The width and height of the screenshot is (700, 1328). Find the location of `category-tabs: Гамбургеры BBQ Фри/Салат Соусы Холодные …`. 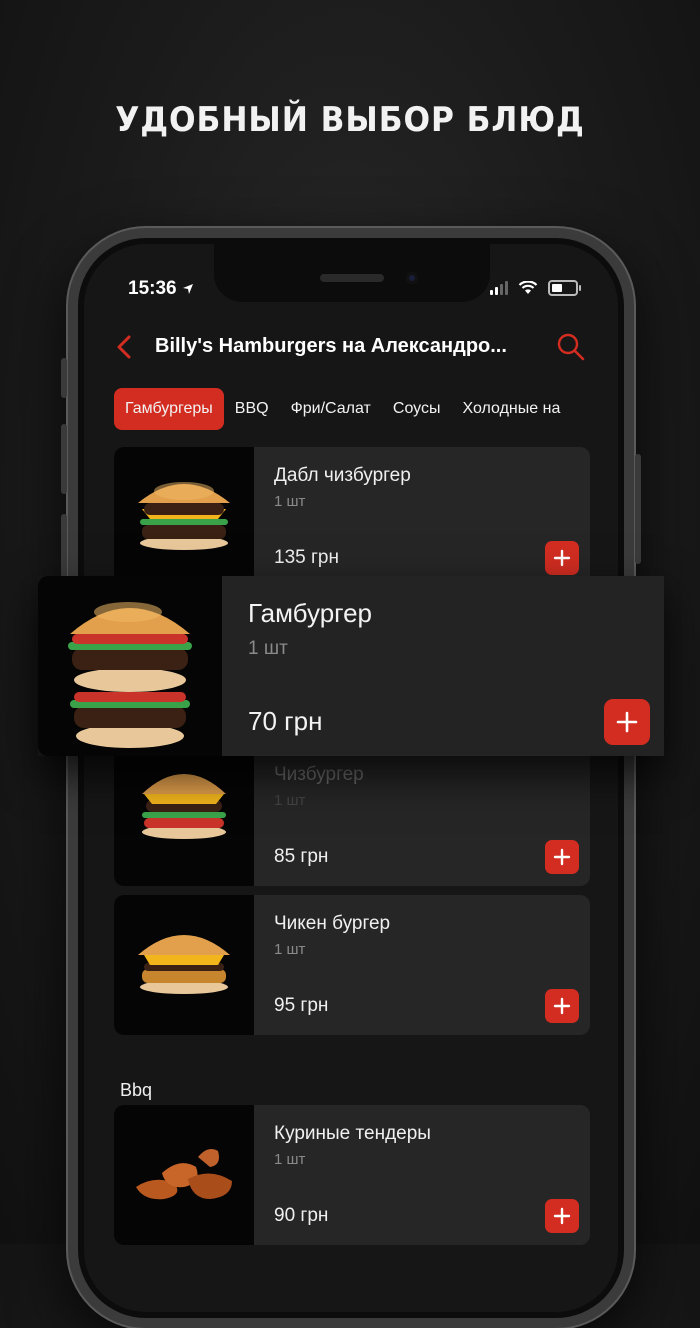

category-tabs: Гамбургеры BBQ Фри/Салат Соусы Холодные … is located at coordinates (366, 409).